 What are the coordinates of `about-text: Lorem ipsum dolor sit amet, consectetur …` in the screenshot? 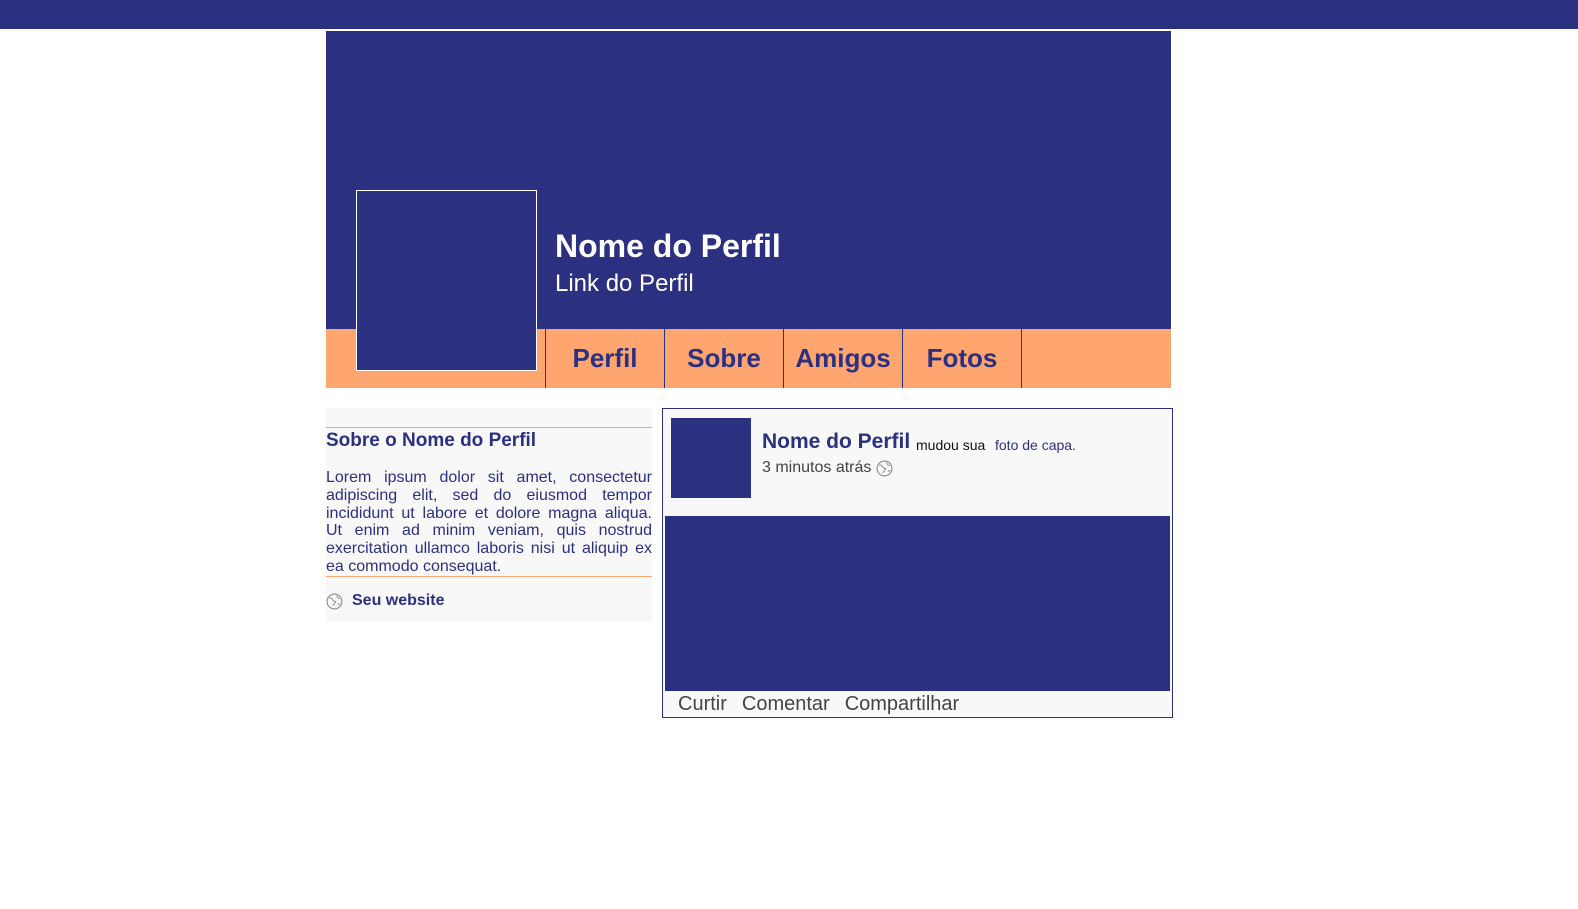 It's located at (489, 522).